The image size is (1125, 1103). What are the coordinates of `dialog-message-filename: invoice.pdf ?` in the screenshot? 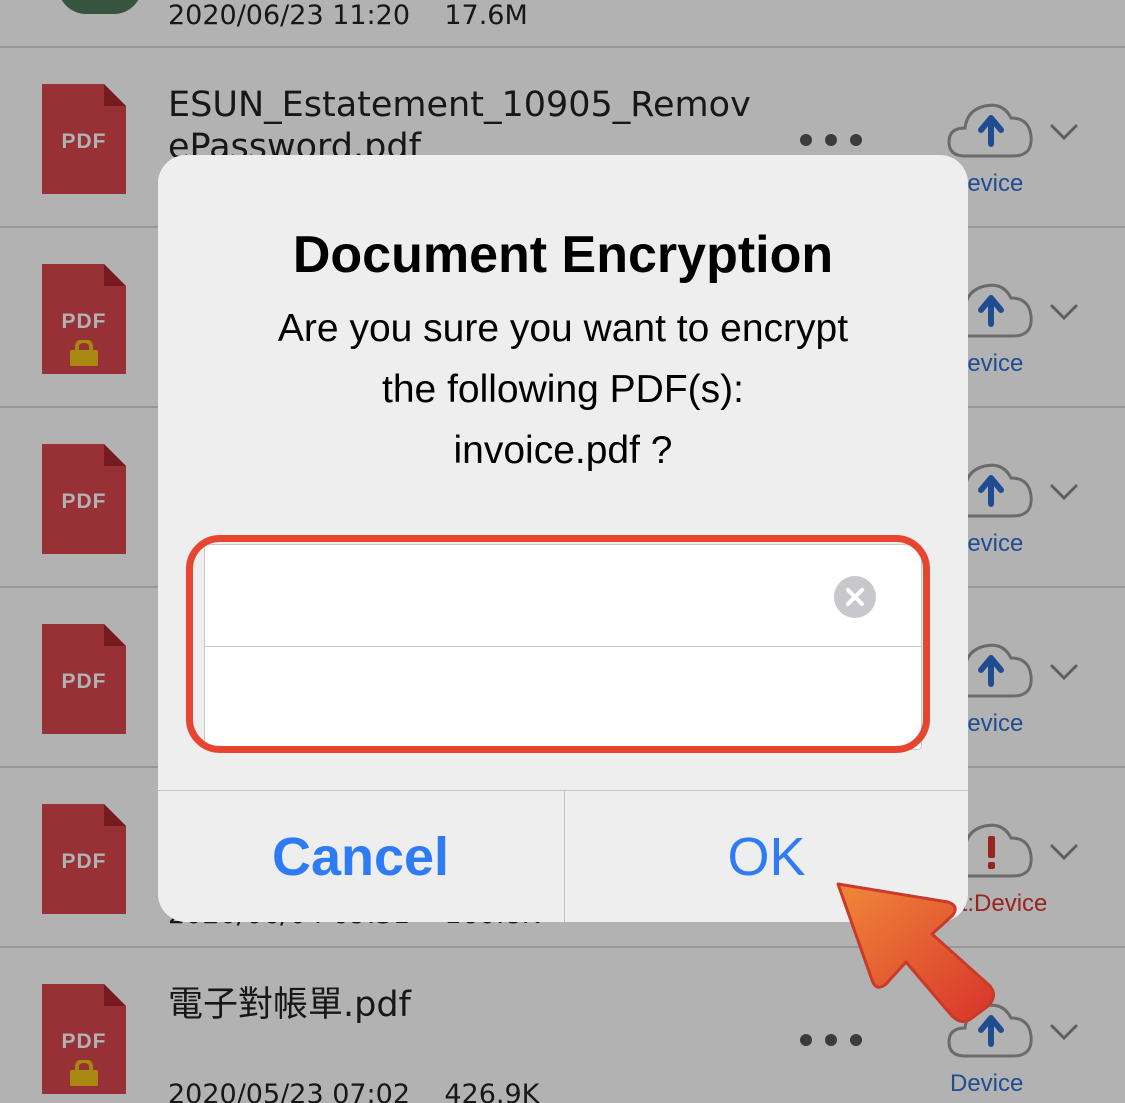 It's located at (563, 450).